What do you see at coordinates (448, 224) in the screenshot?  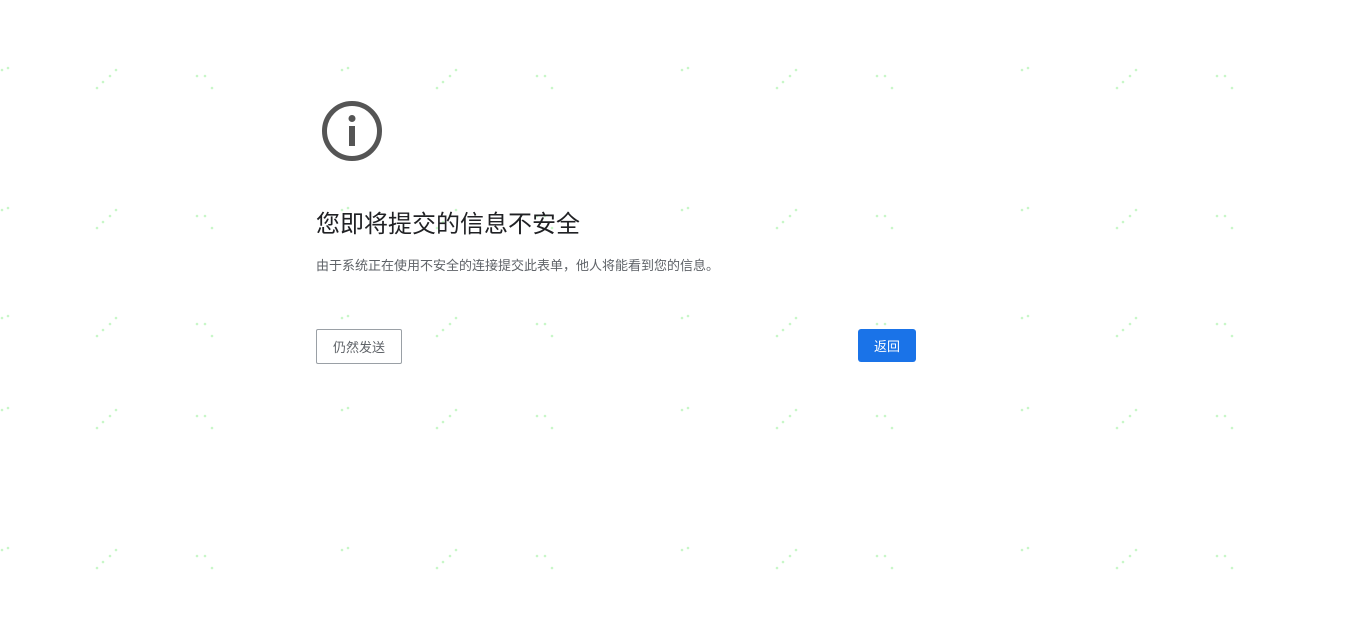 I see `page-title: 您即将提交的信息不安全` at bounding box center [448, 224].